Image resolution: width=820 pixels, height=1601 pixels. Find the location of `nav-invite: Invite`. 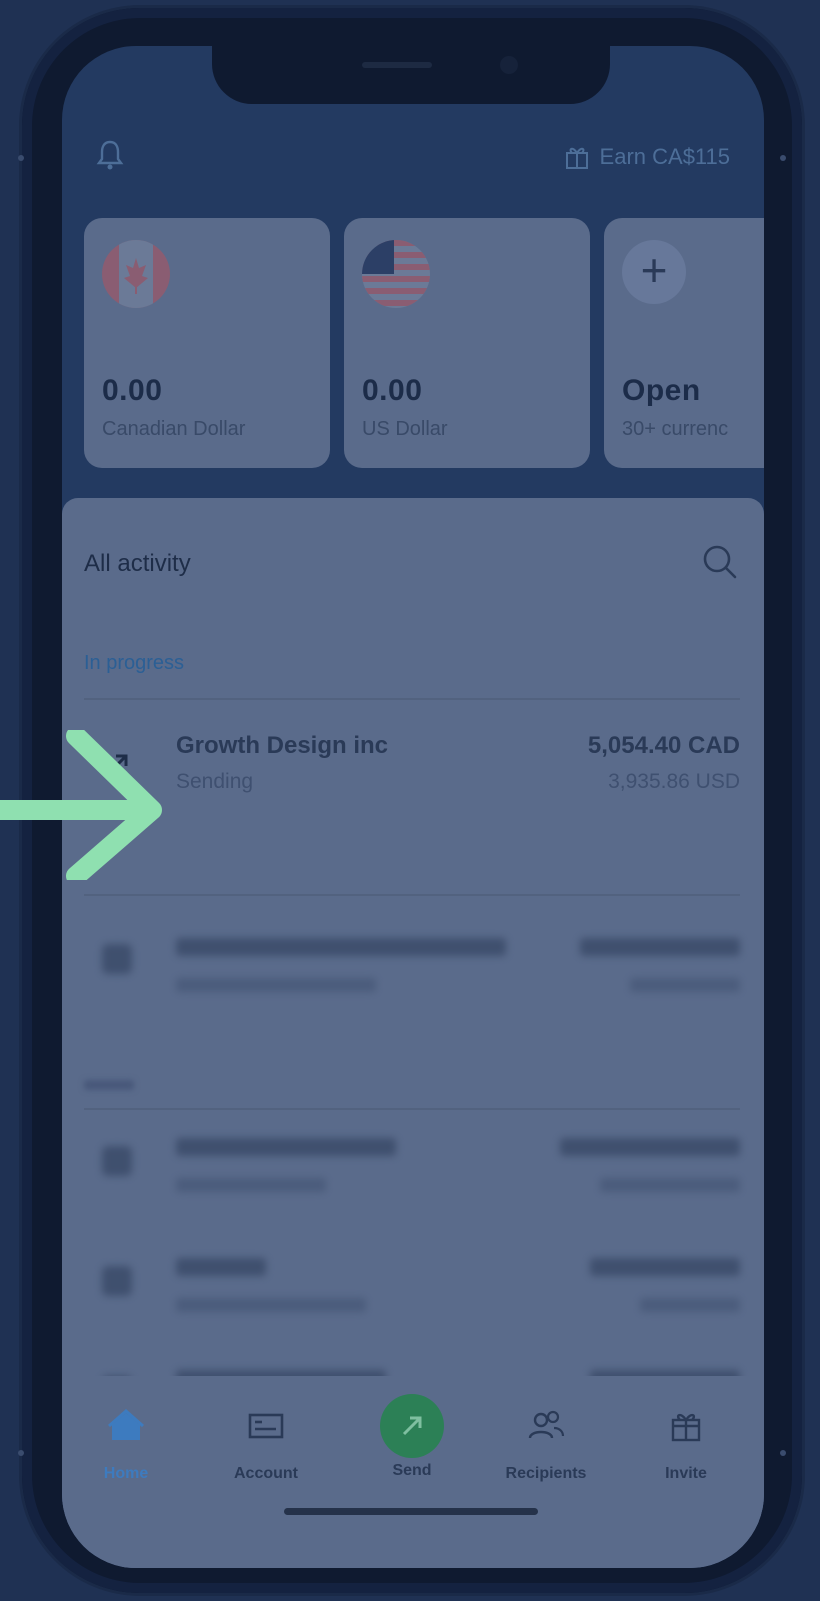

nav-invite: Invite is located at coordinates (686, 1444).